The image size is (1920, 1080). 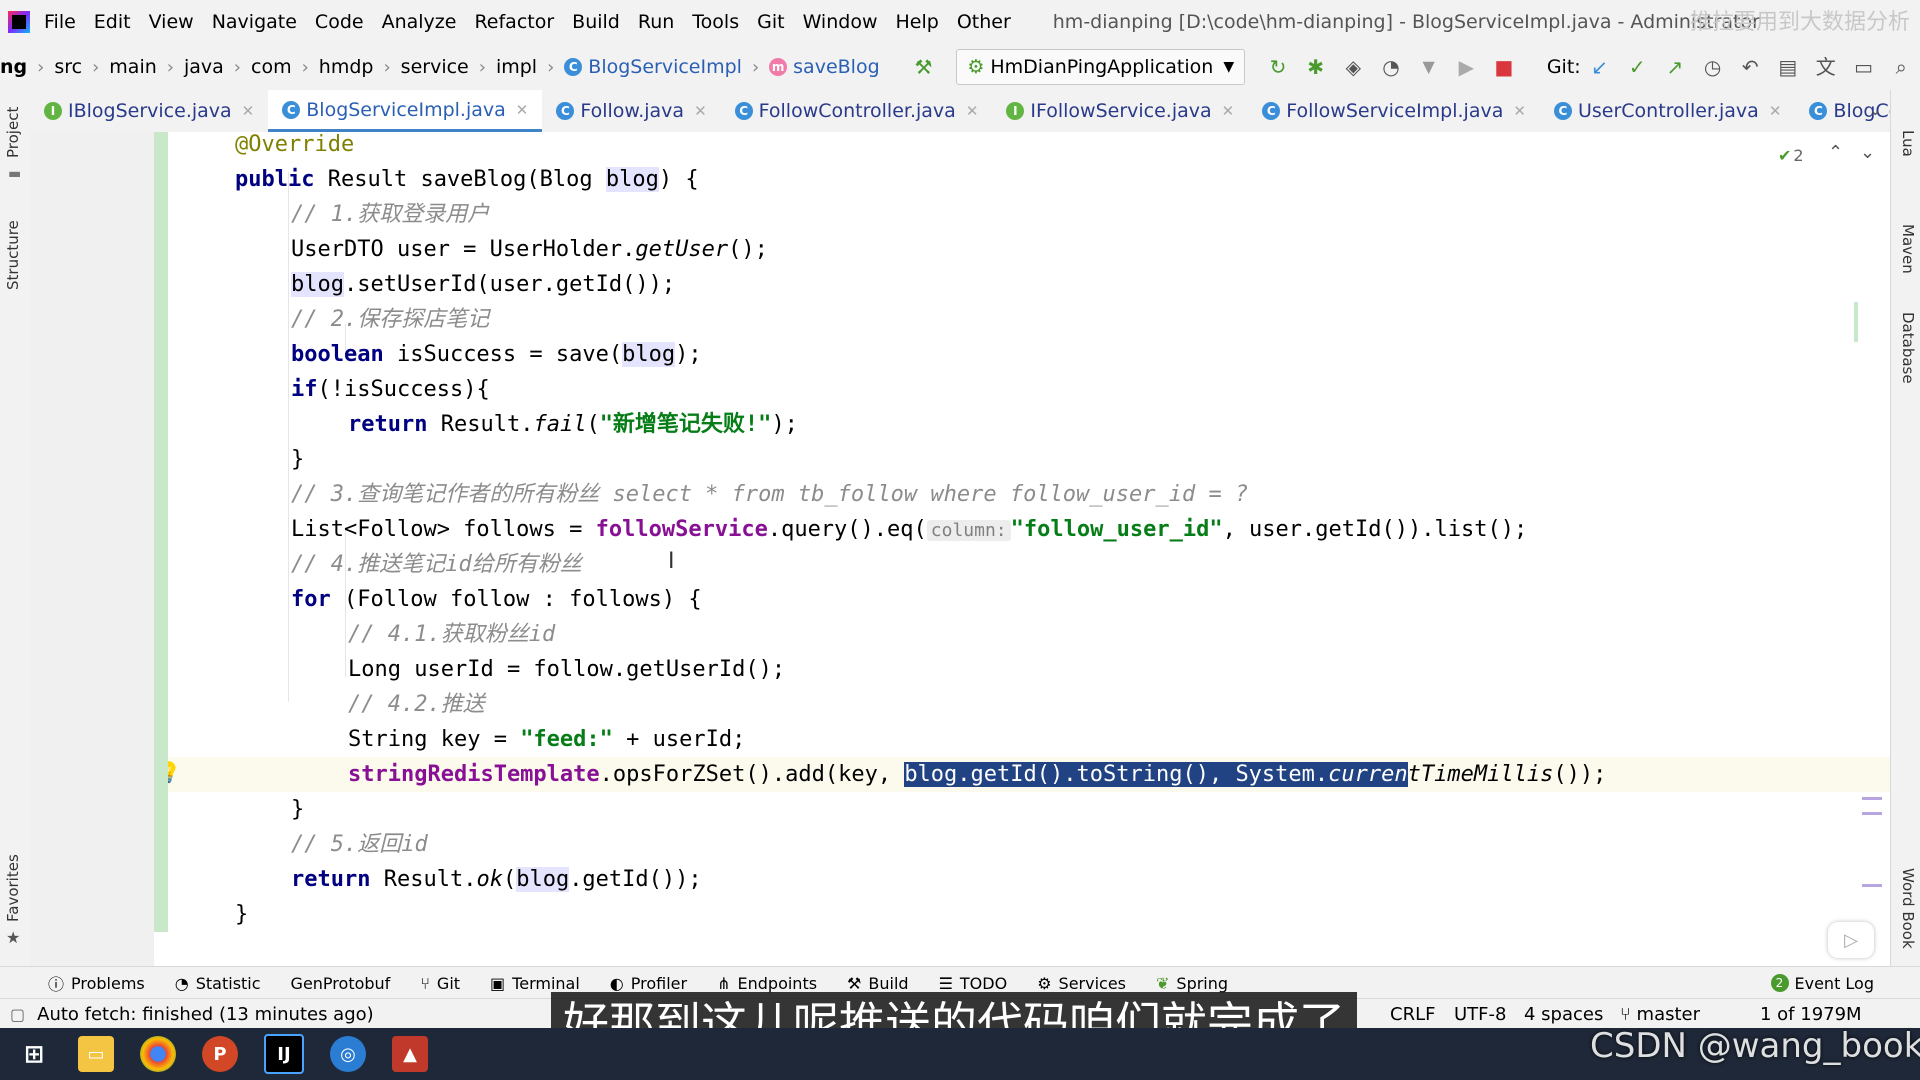 What do you see at coordinates (535, 983) in the screenshot?
I see `terminal-tool-button: ▣ Terminal` at bounding box center [535, 983].